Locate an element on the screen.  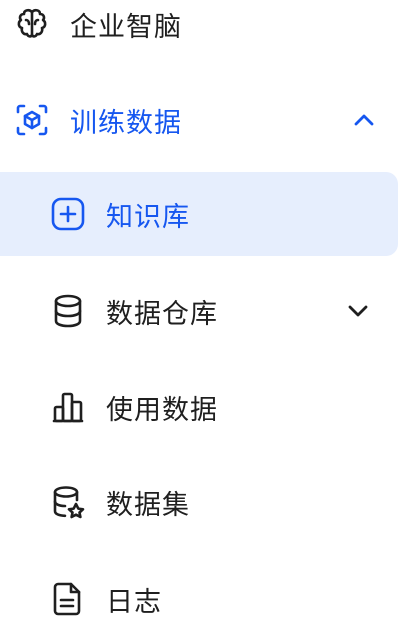
nav-item-data-warehouse: 数据仓库 is located at coordinates (199, 311).